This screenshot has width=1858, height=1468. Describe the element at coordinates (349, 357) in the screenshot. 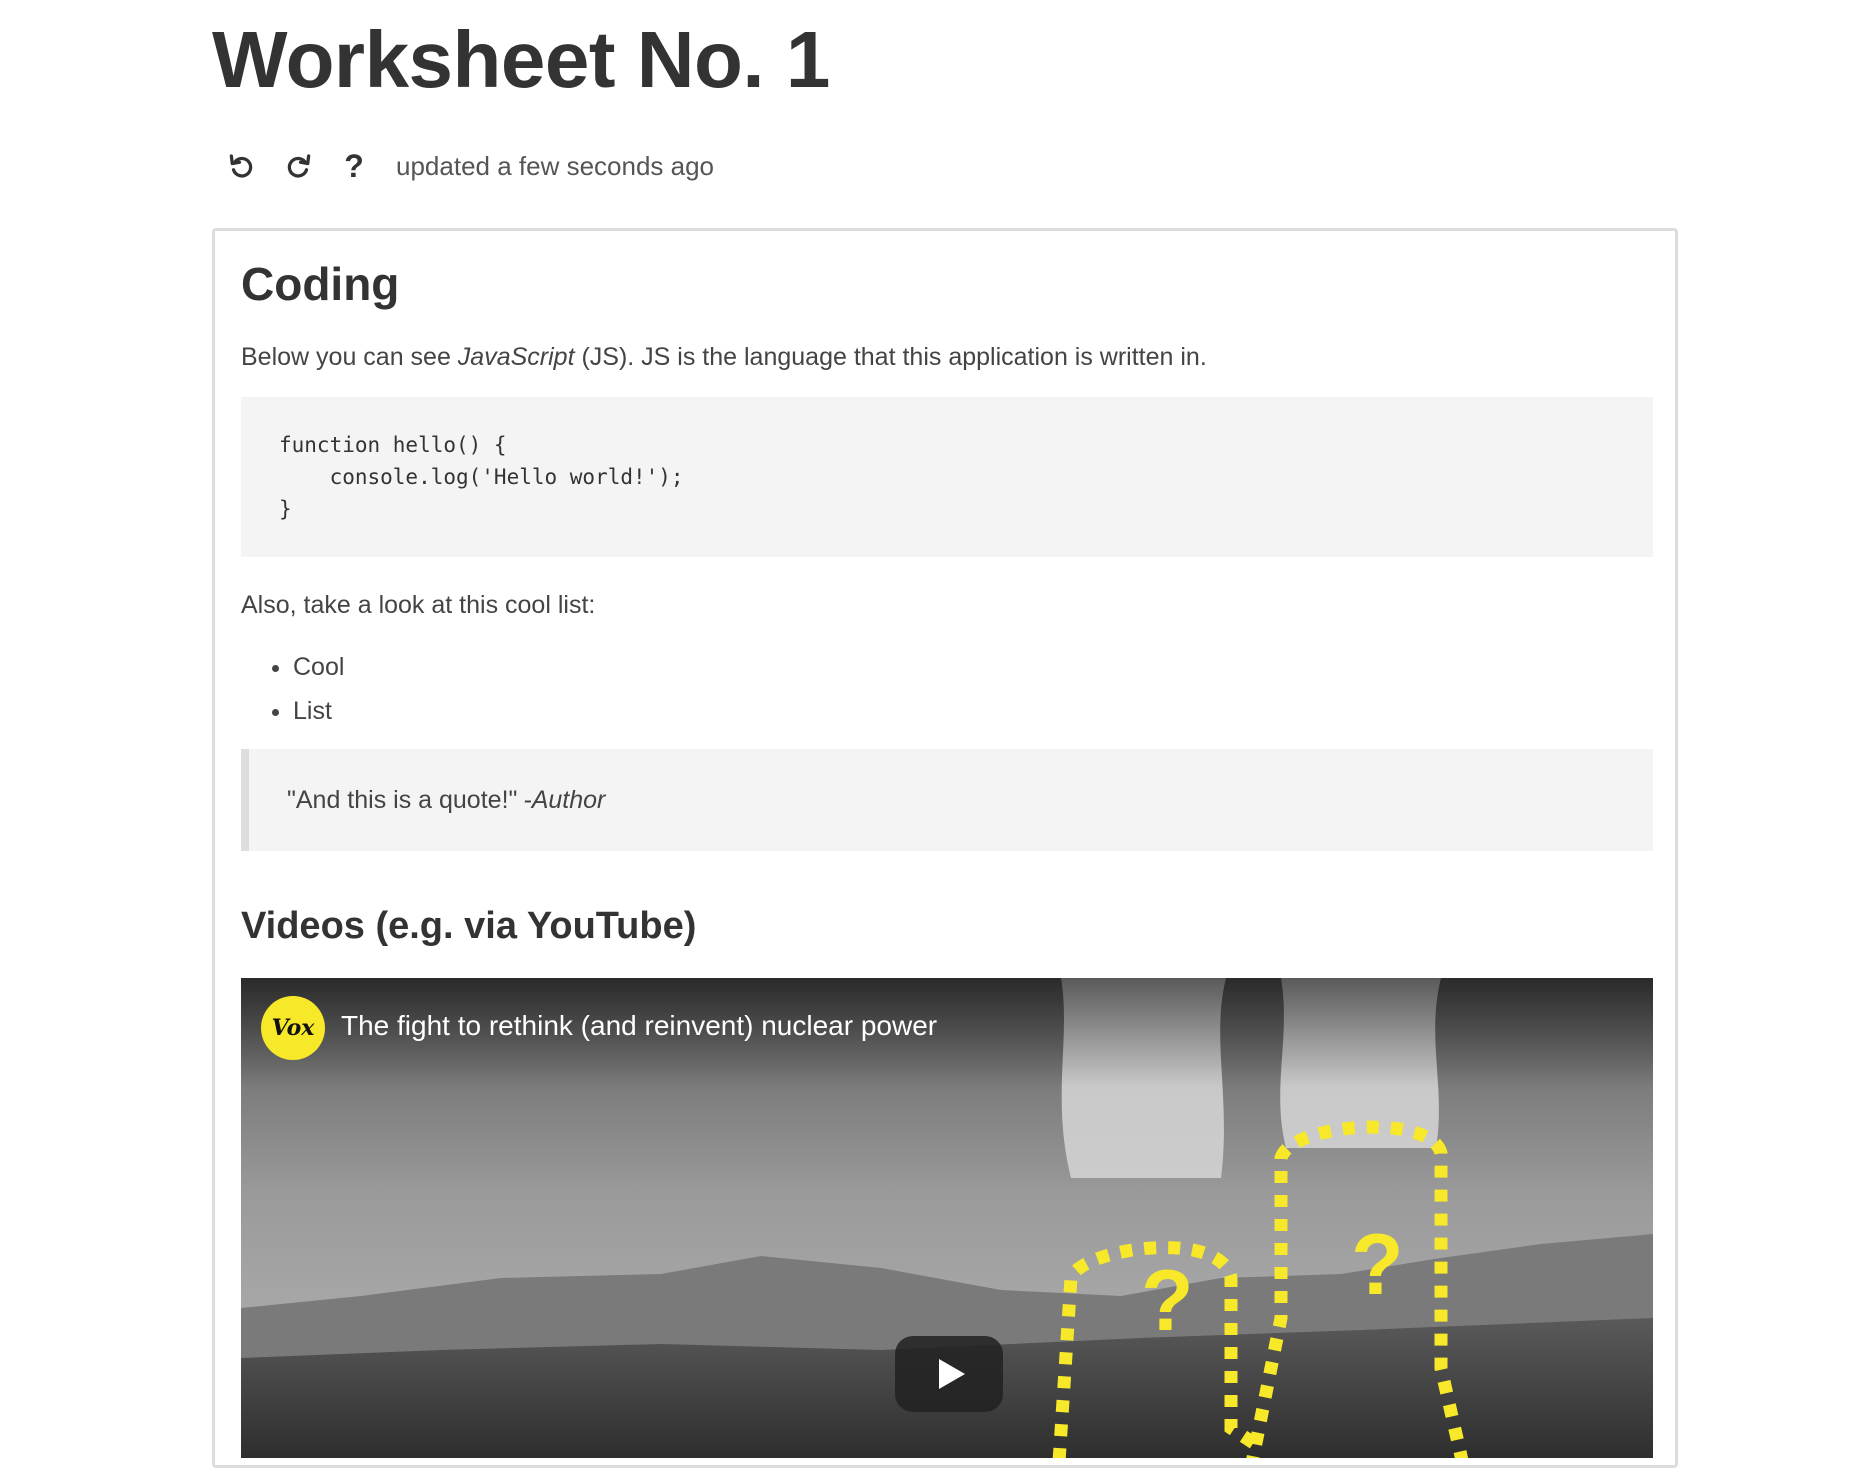

I see `intro-text-prefix: Below you can see` at that location.